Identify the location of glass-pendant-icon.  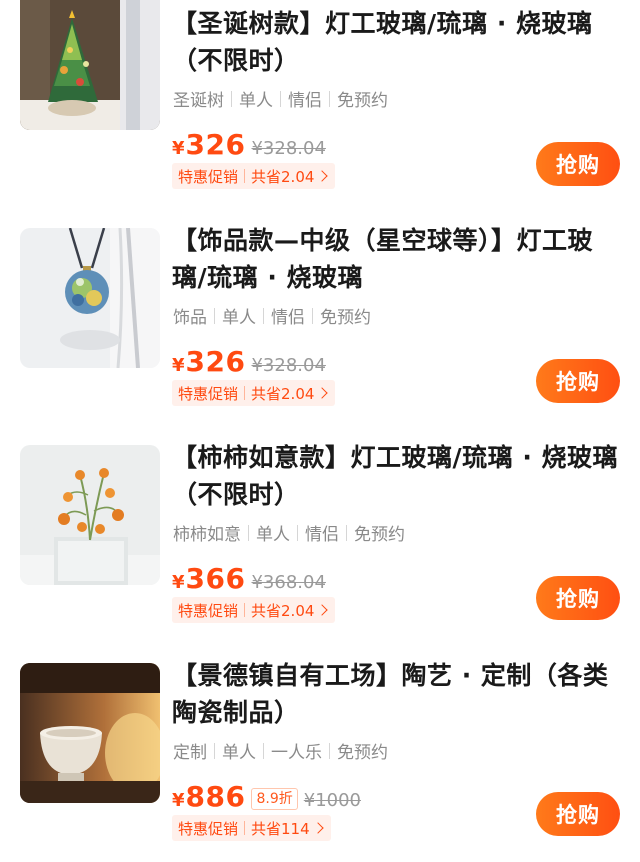
(90, 298).